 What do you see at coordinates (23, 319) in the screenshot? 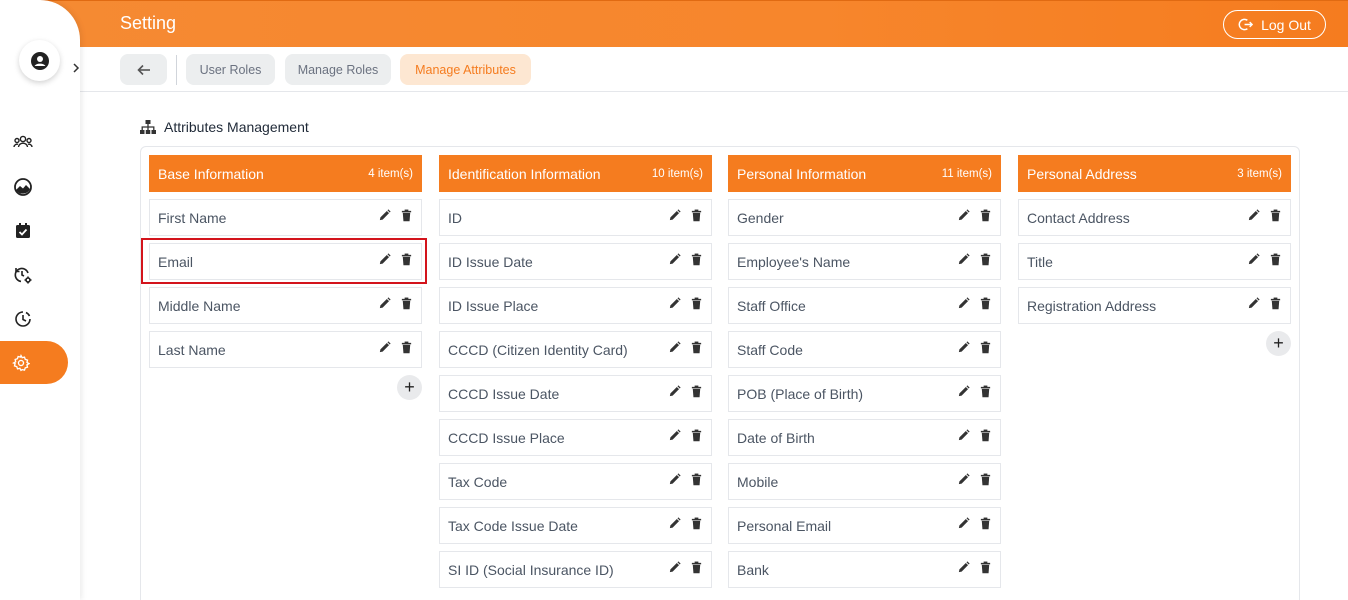
I see `nav-timesheet` at bounding box center [23, 319].